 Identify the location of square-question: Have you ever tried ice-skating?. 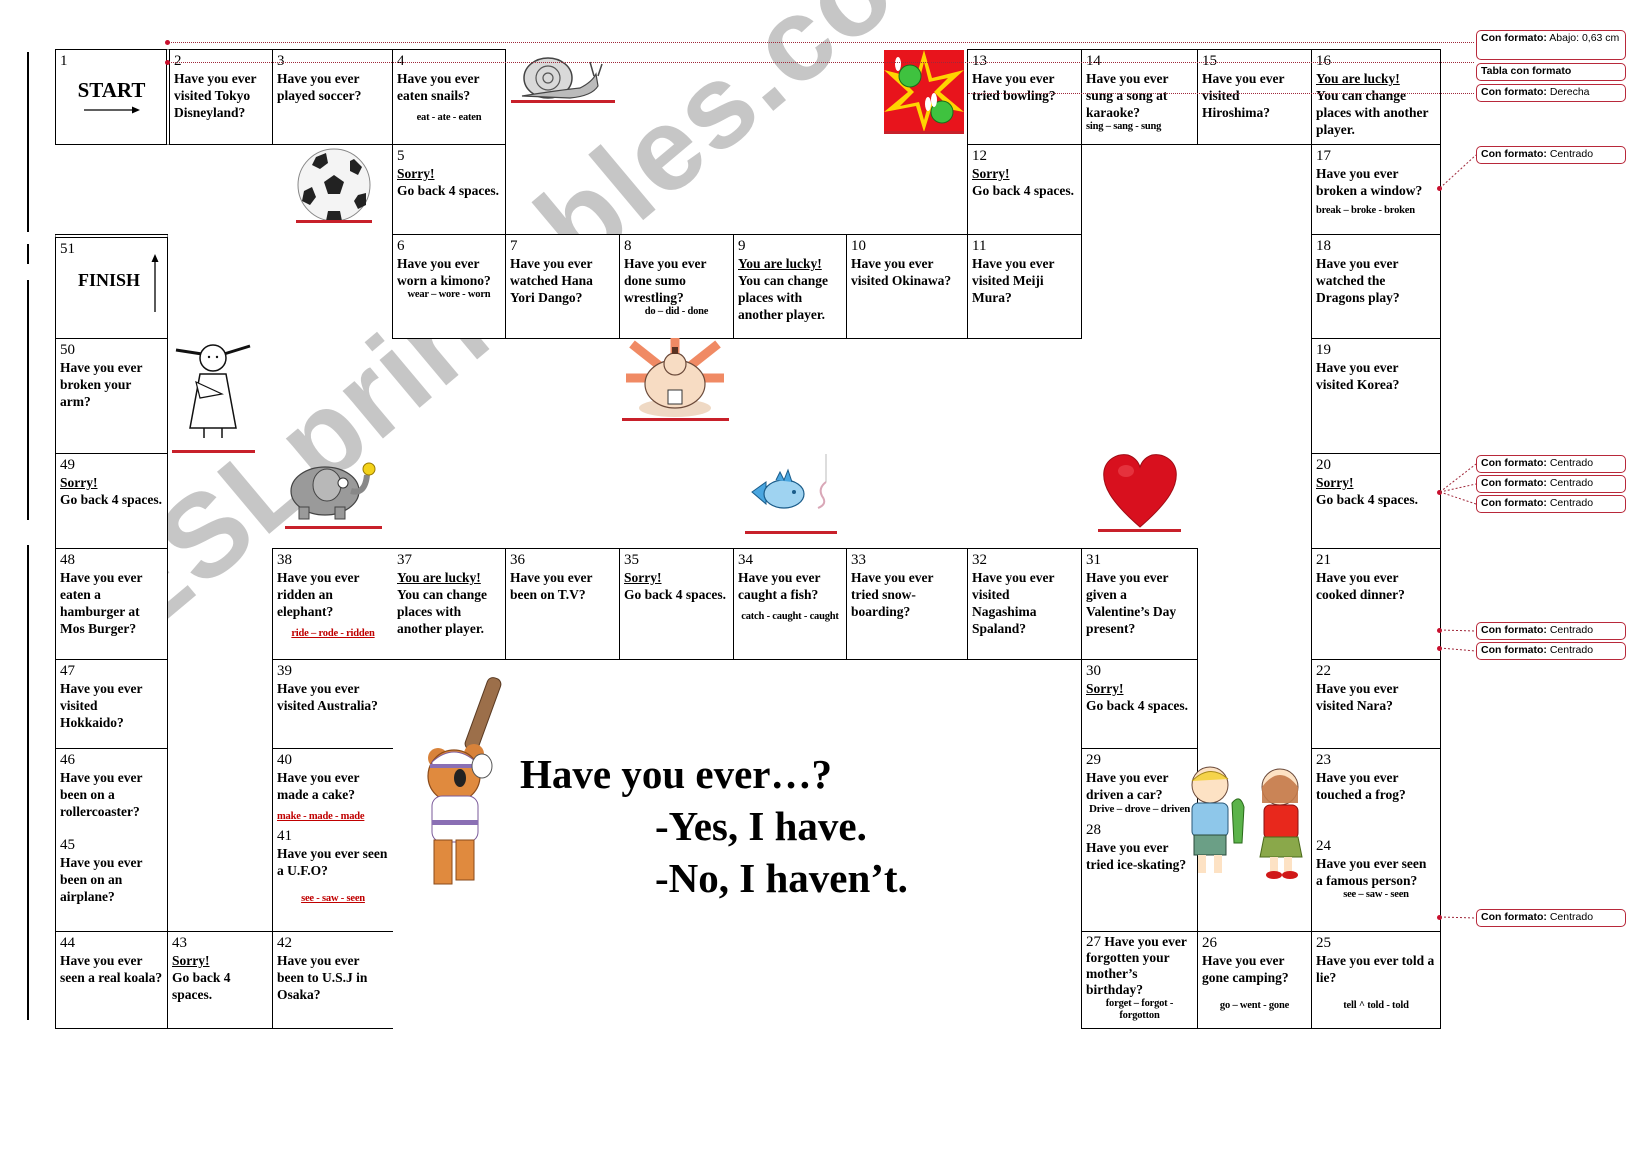
(1136, 856).